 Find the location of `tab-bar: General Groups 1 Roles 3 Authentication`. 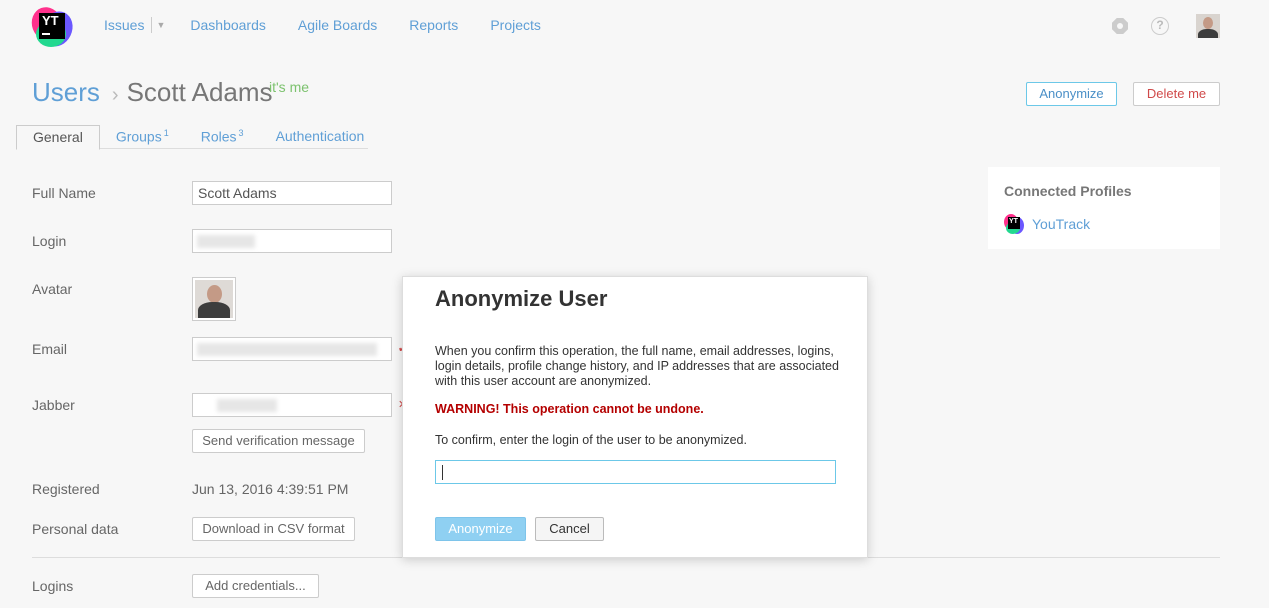

tab-bar: General Groups 1 Roles 3 Authentication is located at coordinates (192, 137).